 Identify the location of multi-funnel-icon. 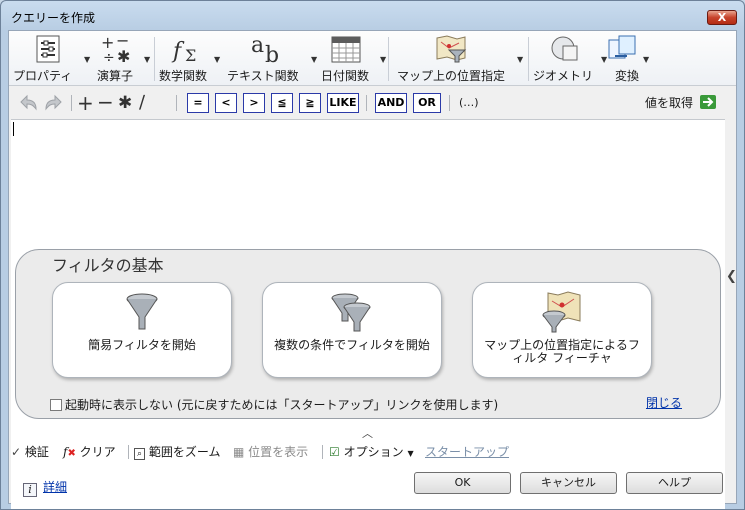
(351, 312).